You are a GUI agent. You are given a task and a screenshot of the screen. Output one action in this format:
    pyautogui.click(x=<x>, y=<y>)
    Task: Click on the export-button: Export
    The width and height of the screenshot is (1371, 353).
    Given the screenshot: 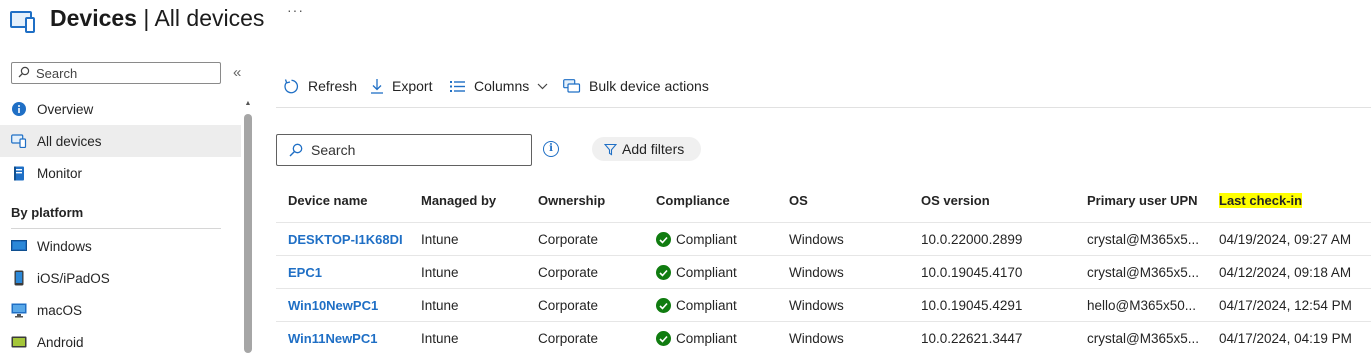 What is the action you would take?
    pyautogui.click(x=401, y=86)
    